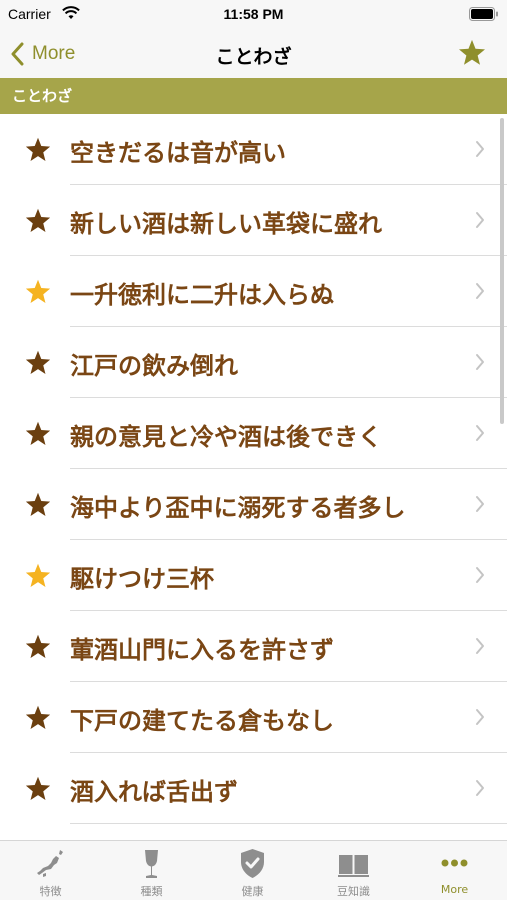 Image resolution: width=507 pixels, height=900 pixels. I want to click on list-item: 一升徳利に二升は入らぬ, so click(253, 291).